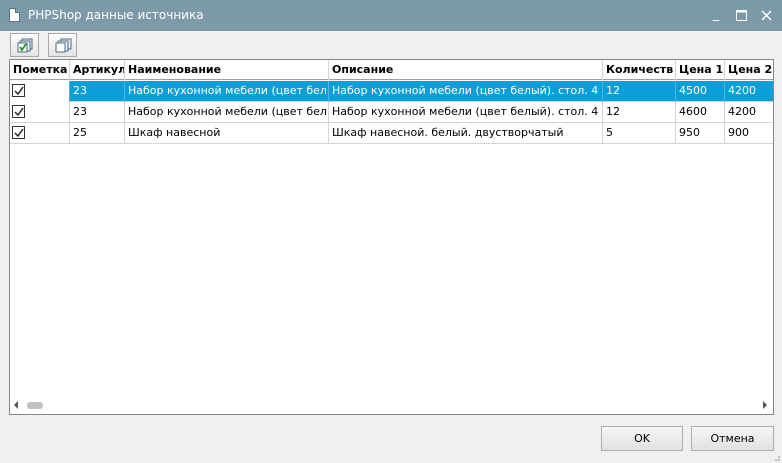 This screenshot has height=463, width=782. Describe the element at coordinates (765, 405) in the screenshot. I see `scroll-right-icon` at that location.